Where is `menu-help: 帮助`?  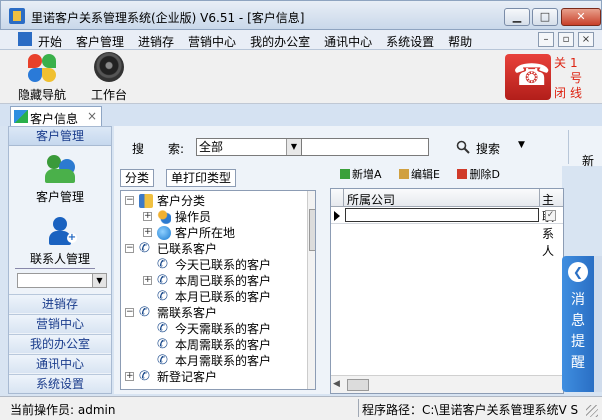
menu-help: 帮助 is located at coordinates (460, 41).